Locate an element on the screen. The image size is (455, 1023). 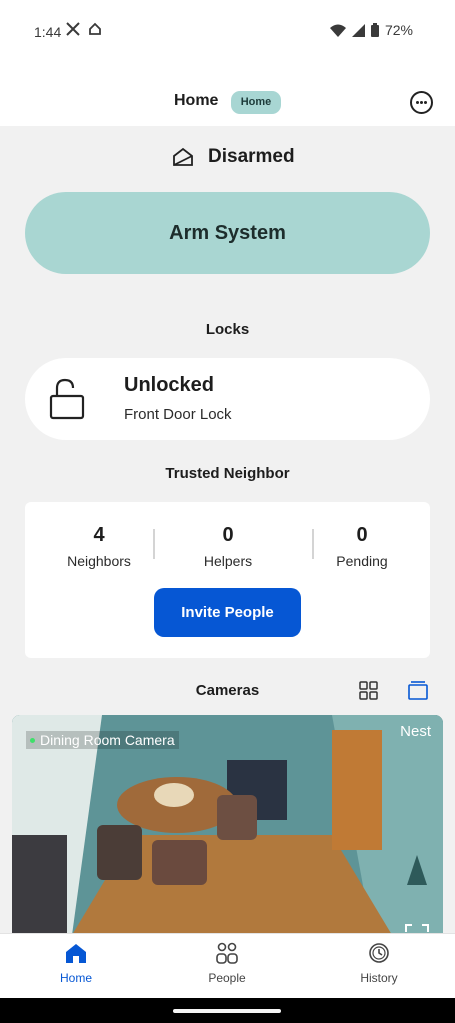
status-right: 72% is located at coordinates (371, 30).